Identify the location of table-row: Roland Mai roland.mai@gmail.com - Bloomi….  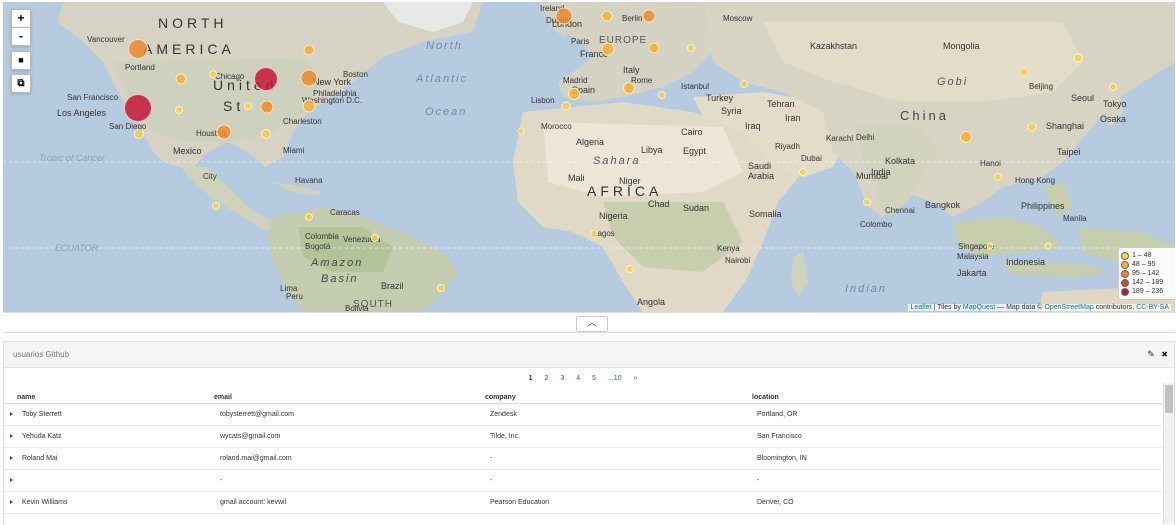
(583, 458).